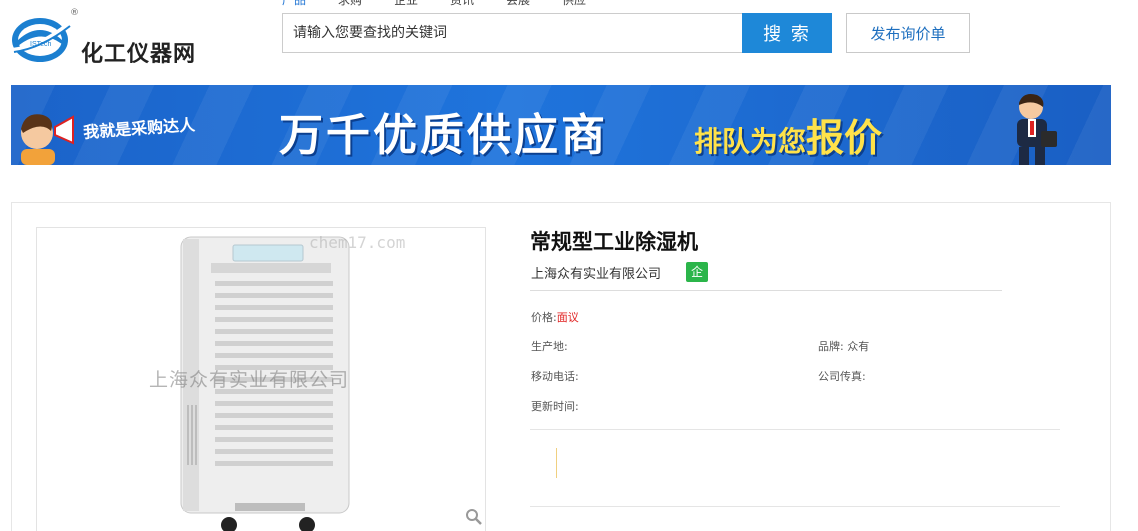 This screenshot has height=531, width=1138. What do you see at coordinates (118, 37) in the screenshot?
I see `site-logo: ISTech ® 化工仪器网` at bounding box center [118, 37].